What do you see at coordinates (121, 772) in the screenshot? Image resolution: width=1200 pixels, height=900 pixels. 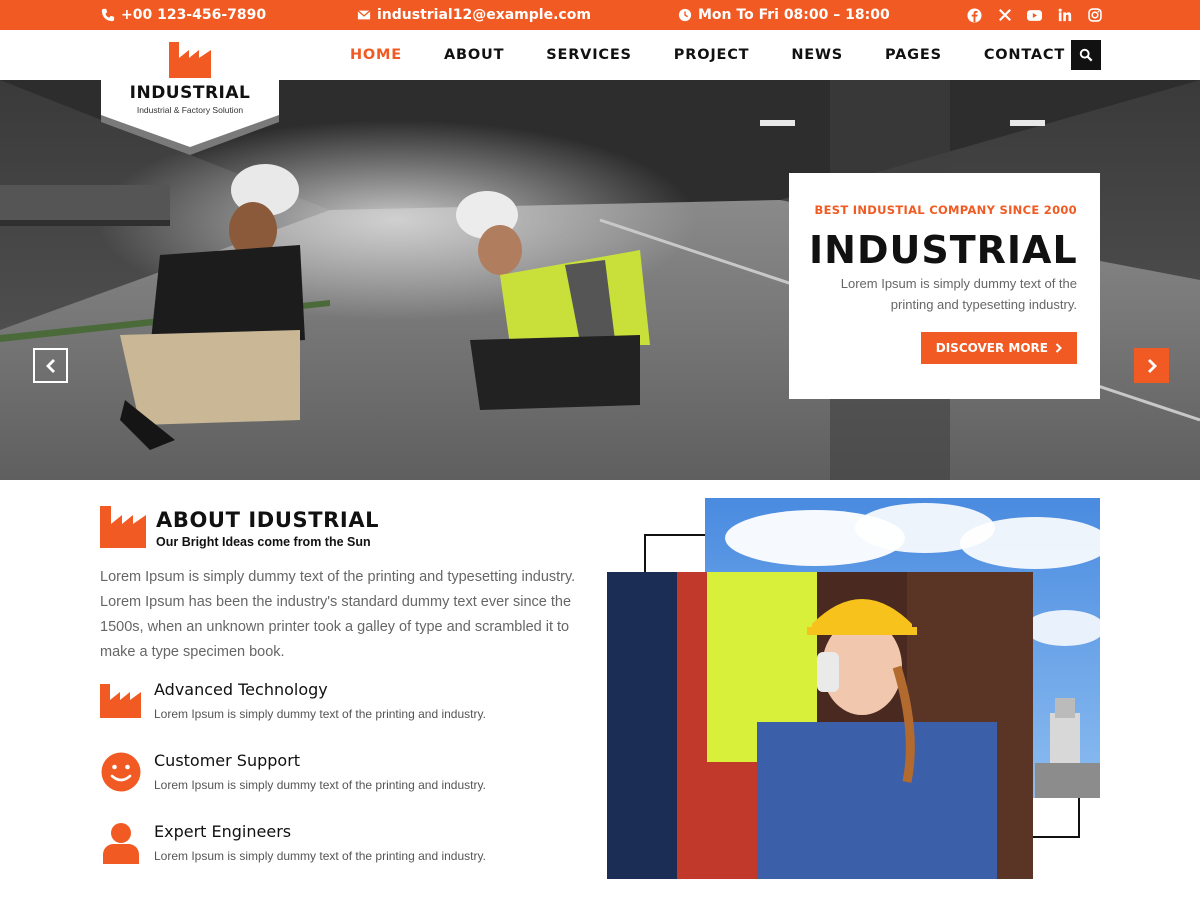 I see `smile-icon` at bounding box center [121, 772].